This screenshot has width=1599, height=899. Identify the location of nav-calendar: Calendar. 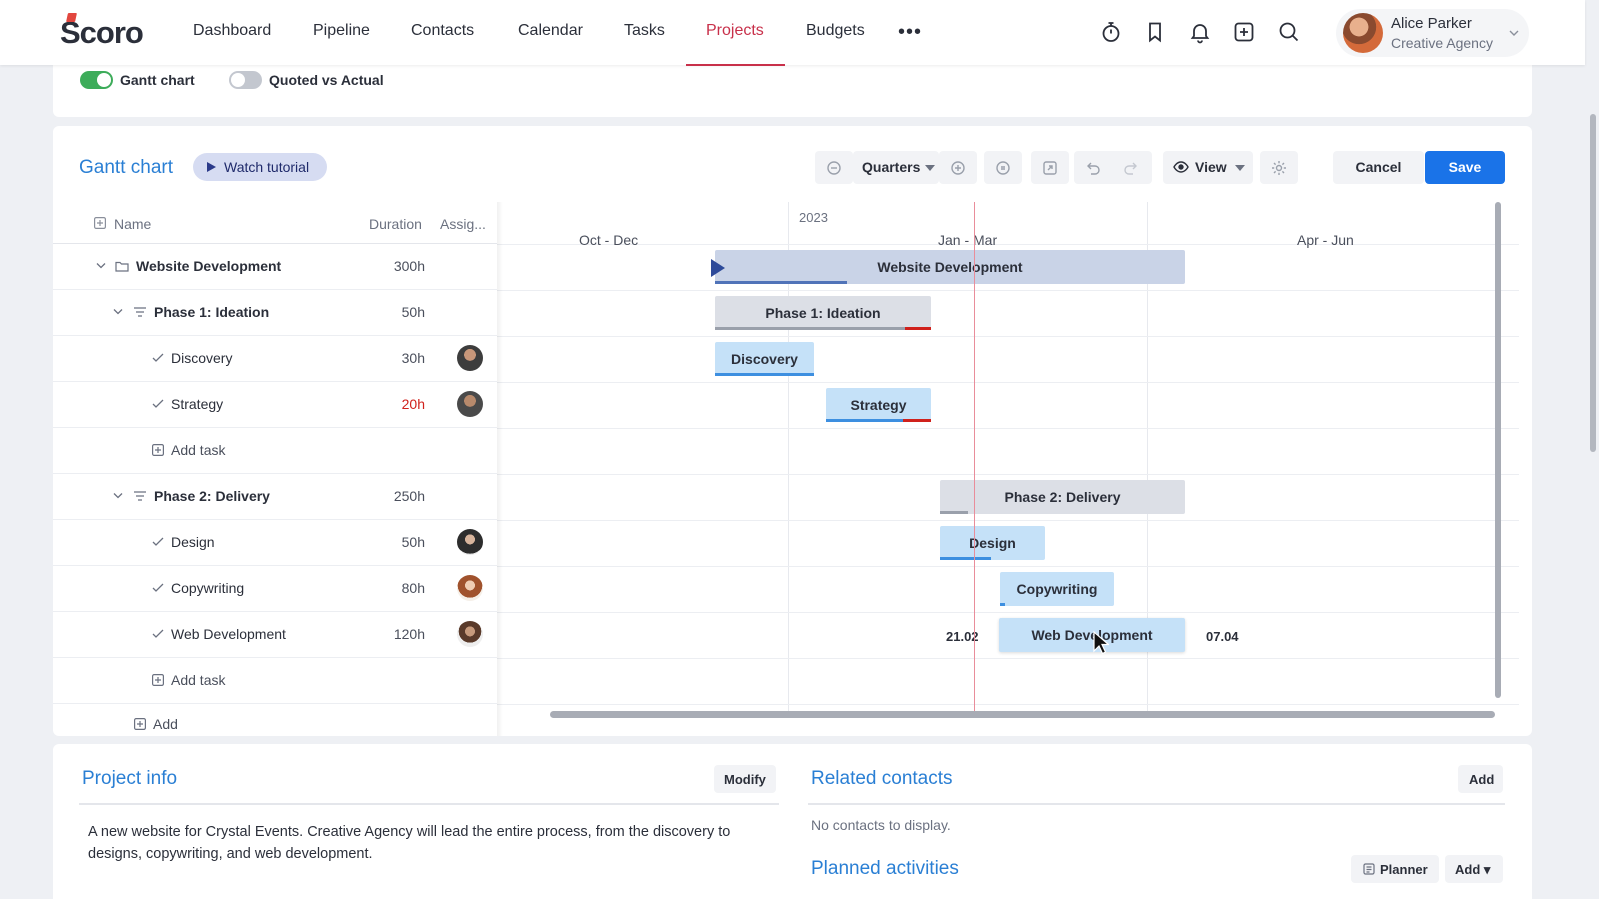
(550, 31).